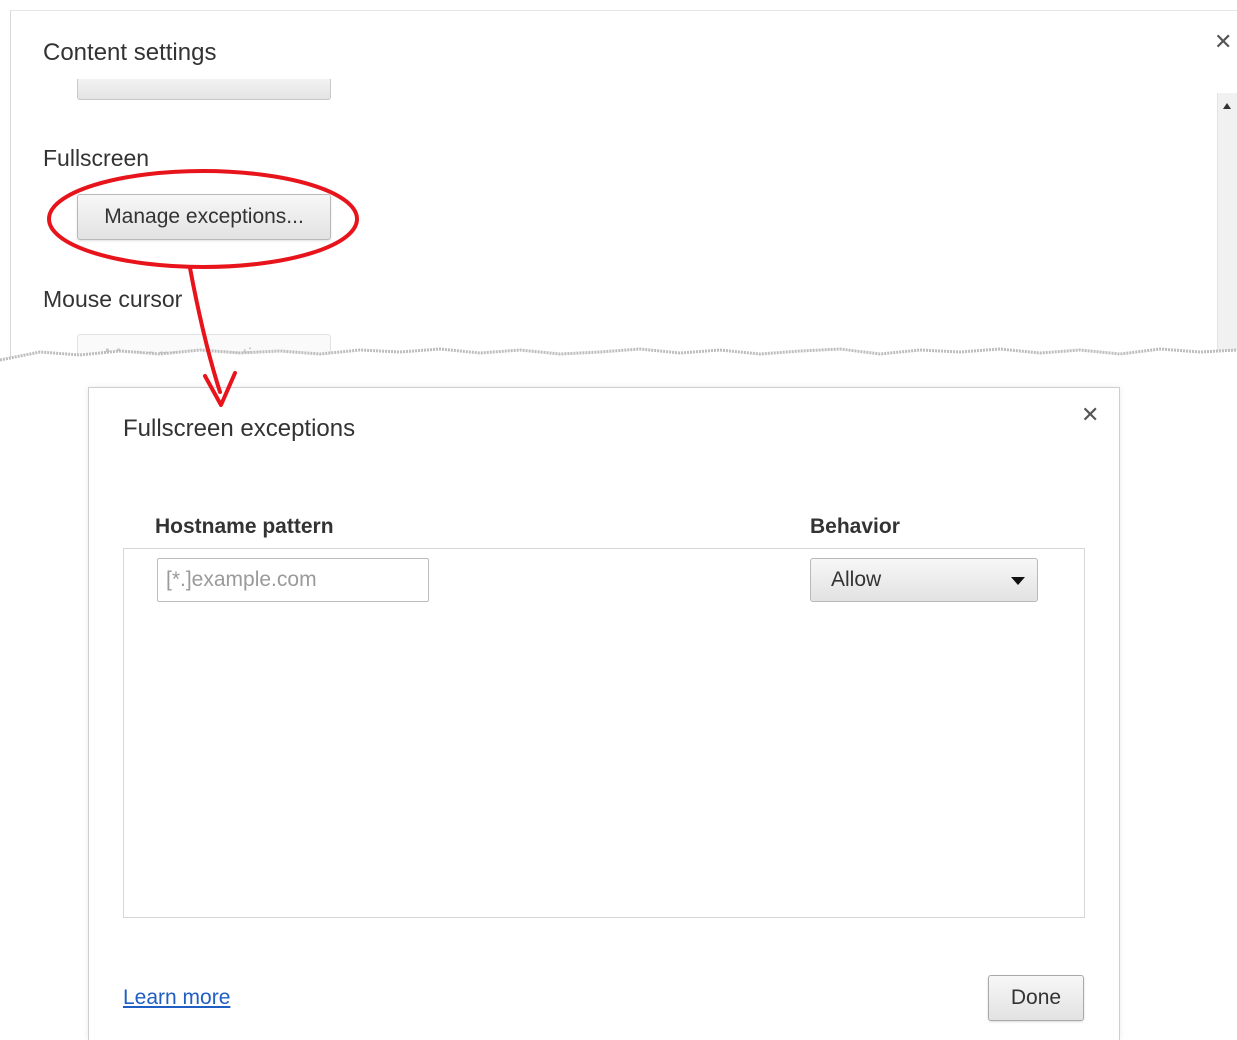 Image resolution: width=1237 pixels, height=1040 pixels. What do you see at coordinates (204, 89) in the screenshot?
I see `previous-section-button` at bounding box center [204, 89].